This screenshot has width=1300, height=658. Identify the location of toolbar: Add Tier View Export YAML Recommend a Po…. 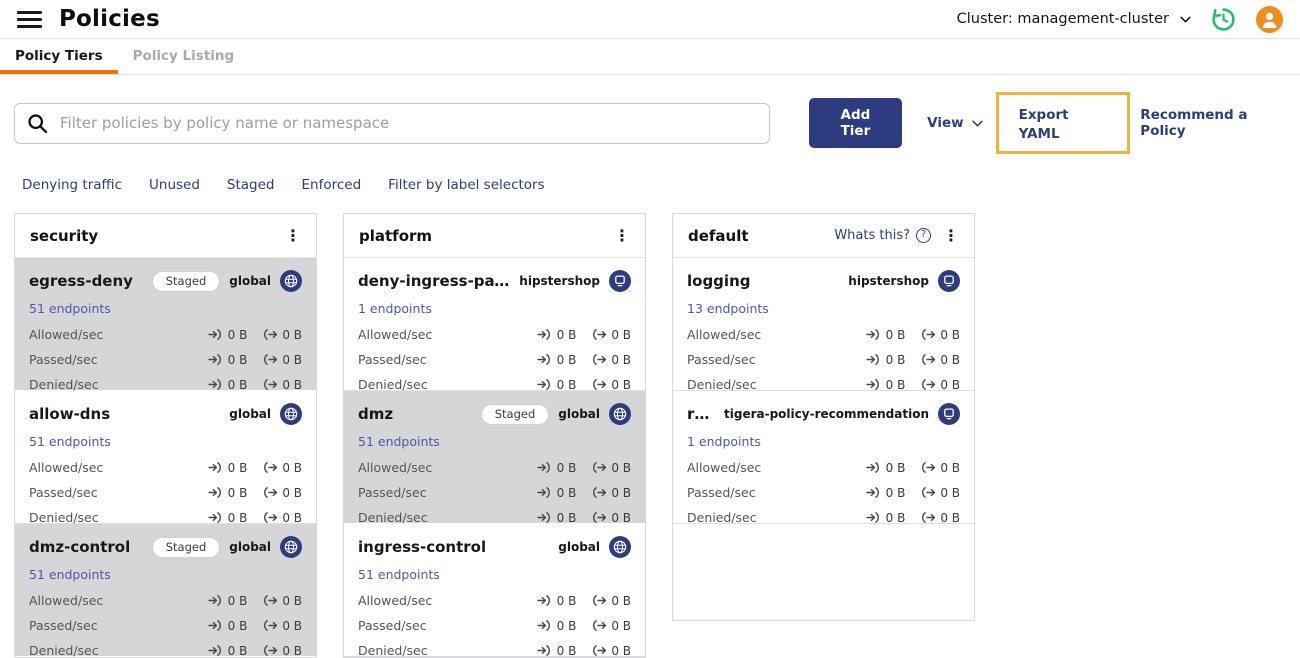
(650, 123).